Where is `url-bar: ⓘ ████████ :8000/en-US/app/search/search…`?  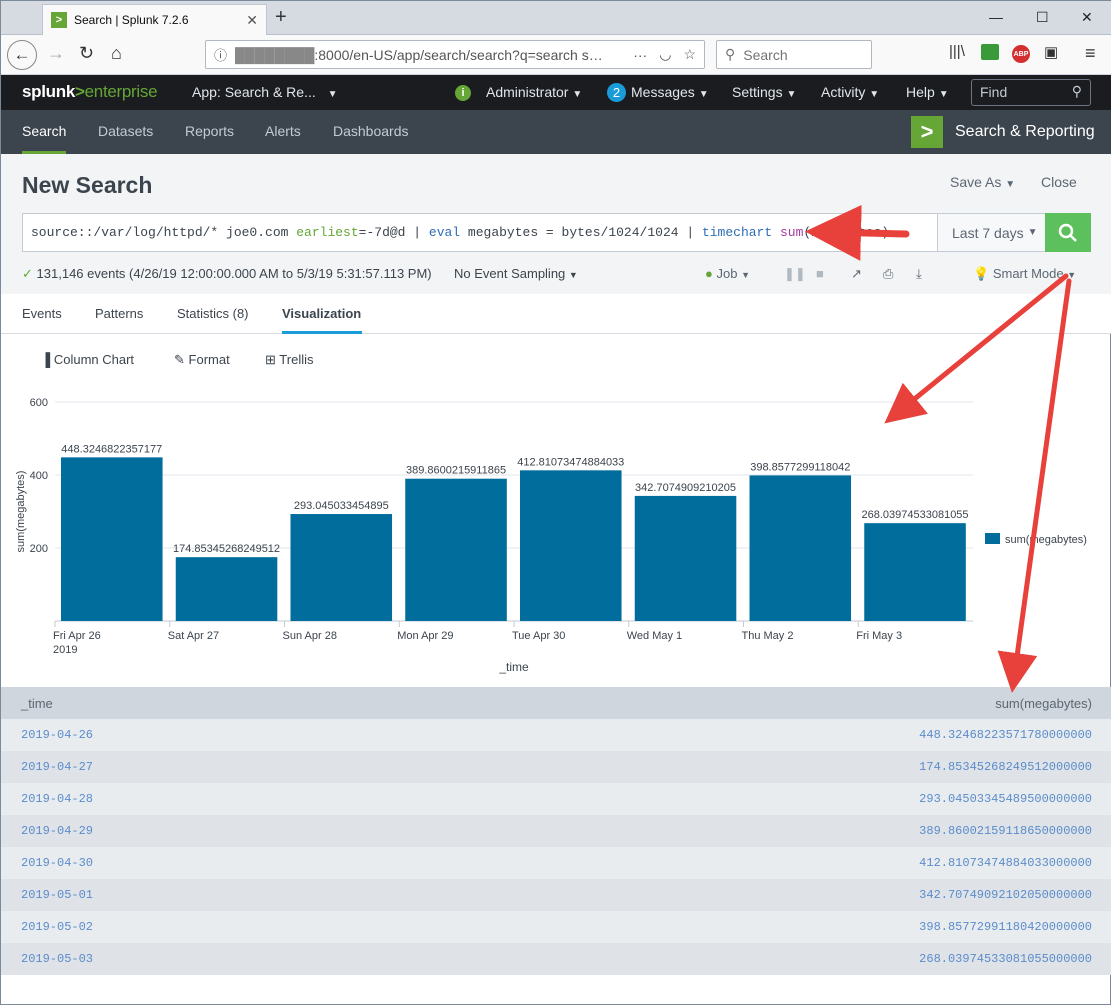 url-bar: ⓘ ████████ :8000/en-US/app/search/search… is located at coordinates (455, 54).